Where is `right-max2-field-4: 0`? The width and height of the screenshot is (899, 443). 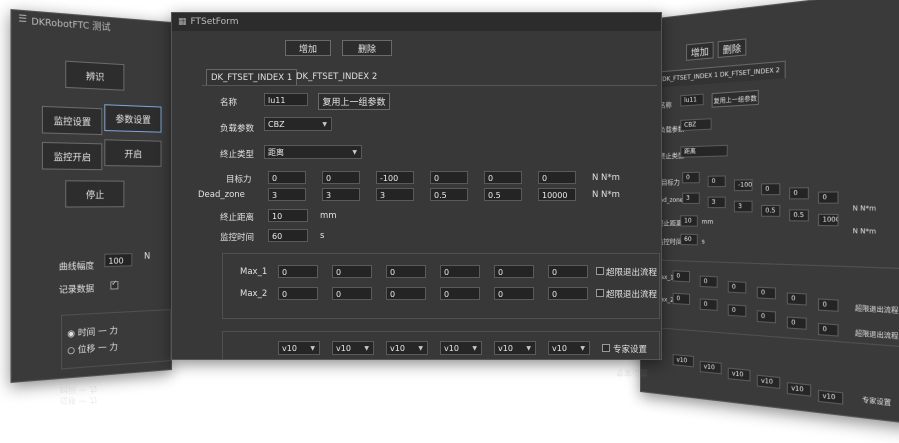
right-max2-field-4: 0 is located at coordinates (766, 317).